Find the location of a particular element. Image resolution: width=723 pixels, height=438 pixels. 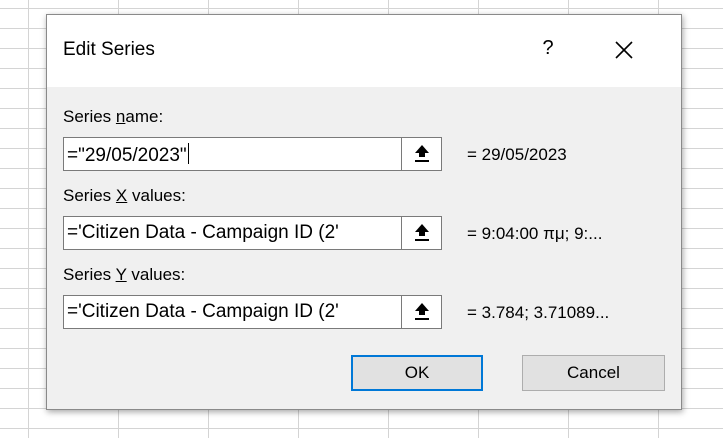

dialog-title: Edit Series is located at coordinates (109, 49).